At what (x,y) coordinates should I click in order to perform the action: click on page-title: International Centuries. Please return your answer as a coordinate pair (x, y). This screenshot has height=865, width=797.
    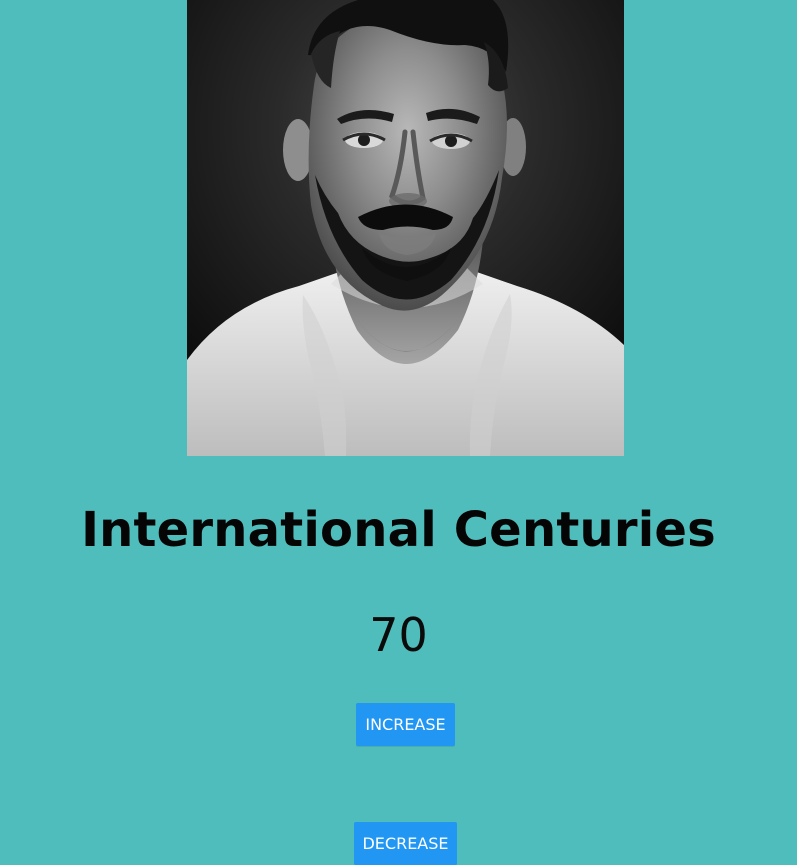
    Looking at the image, I should click on (398, 530).